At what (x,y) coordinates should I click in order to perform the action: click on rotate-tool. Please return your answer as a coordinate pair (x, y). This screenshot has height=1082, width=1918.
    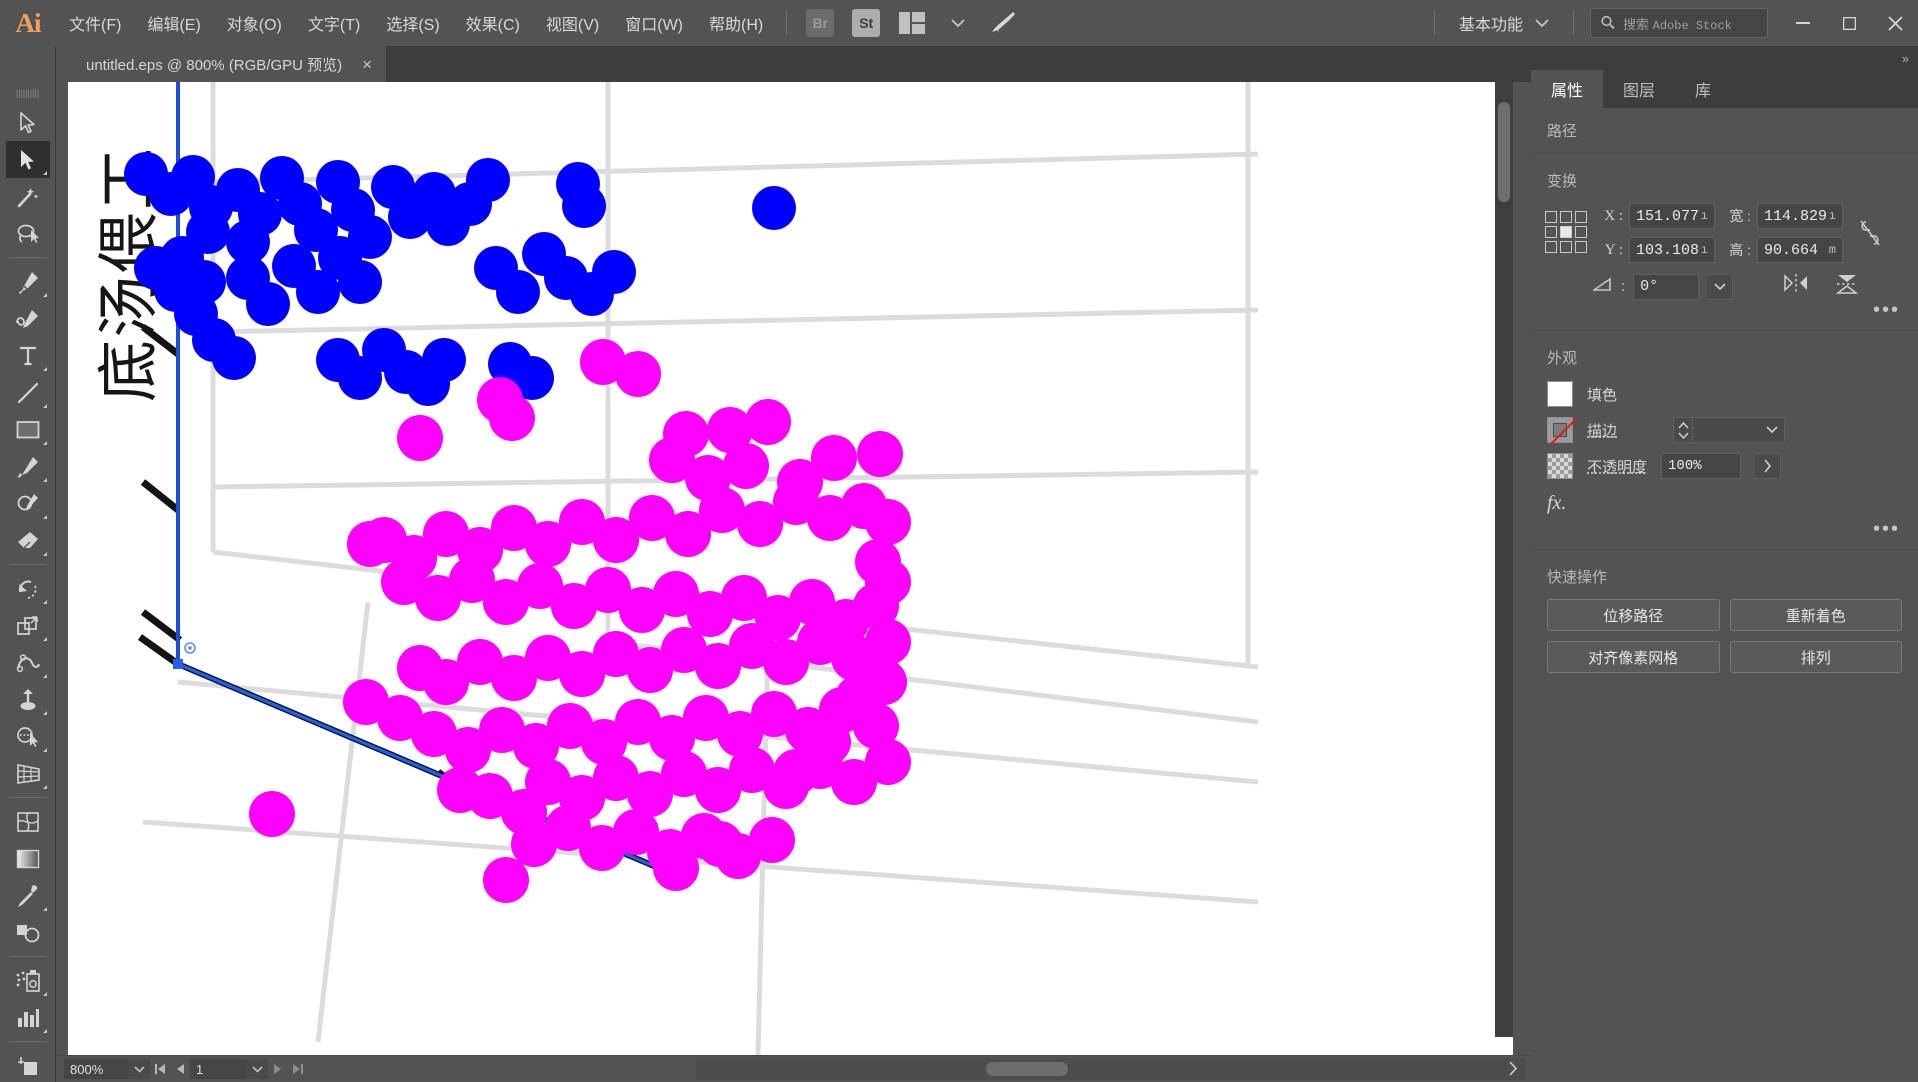
    Looking at the image, I should click on (28, 588).